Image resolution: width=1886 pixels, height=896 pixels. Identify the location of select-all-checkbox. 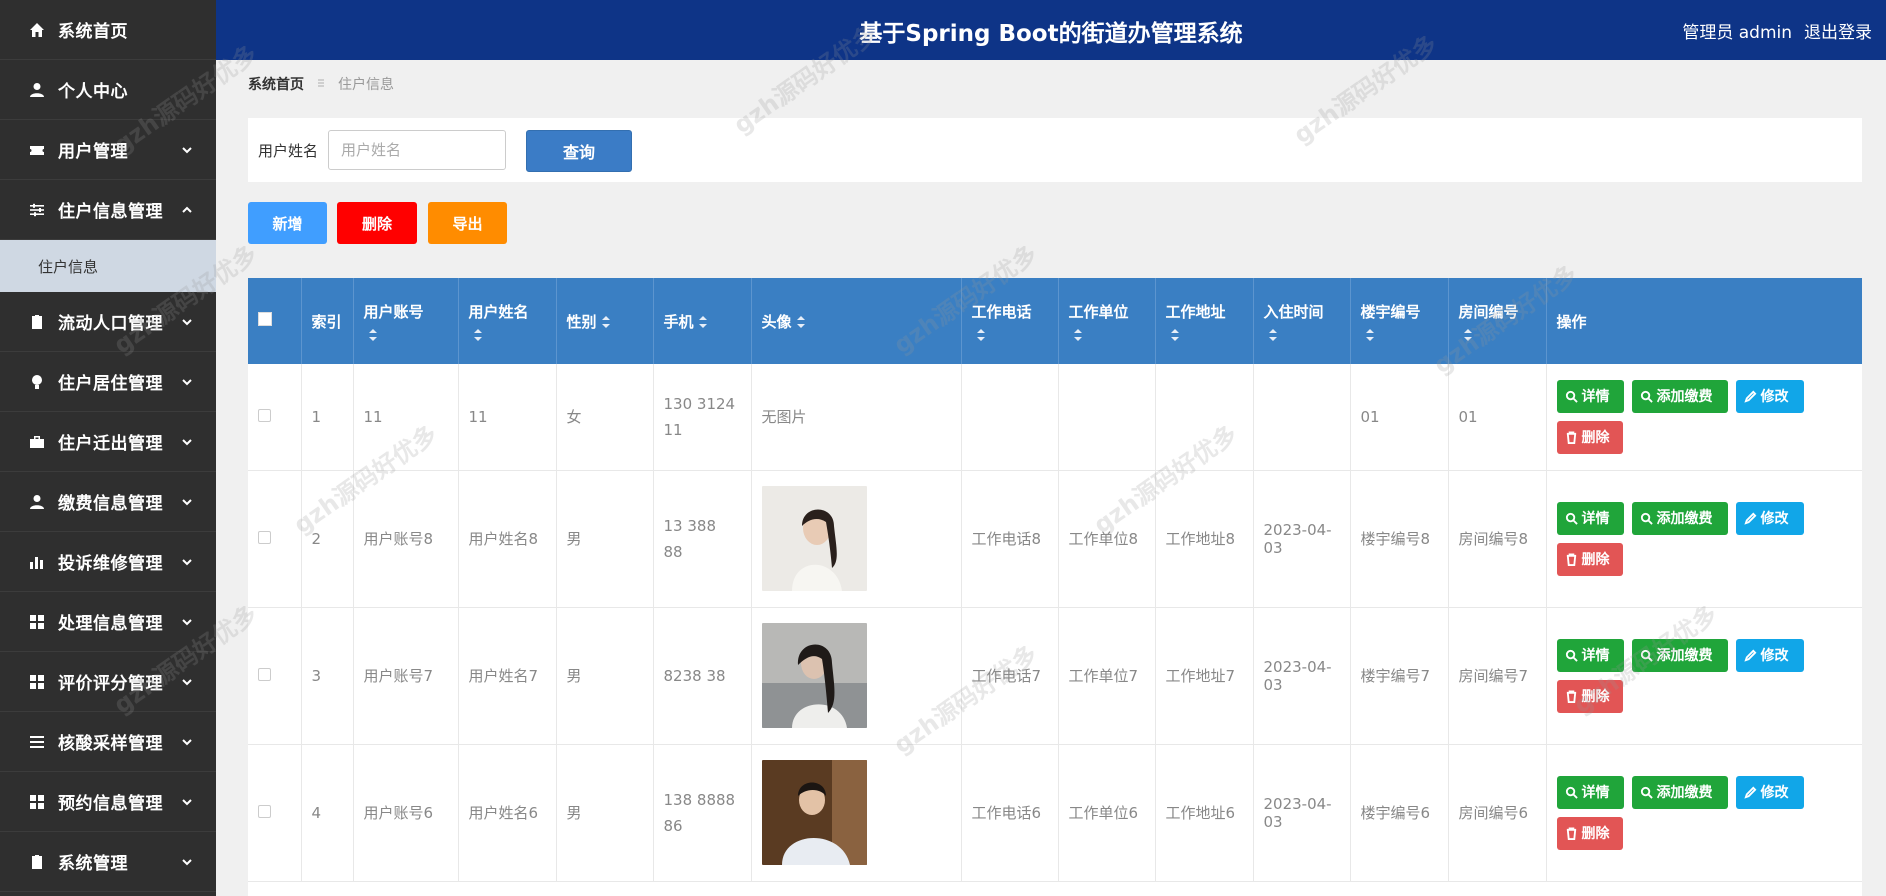
(265, 319).